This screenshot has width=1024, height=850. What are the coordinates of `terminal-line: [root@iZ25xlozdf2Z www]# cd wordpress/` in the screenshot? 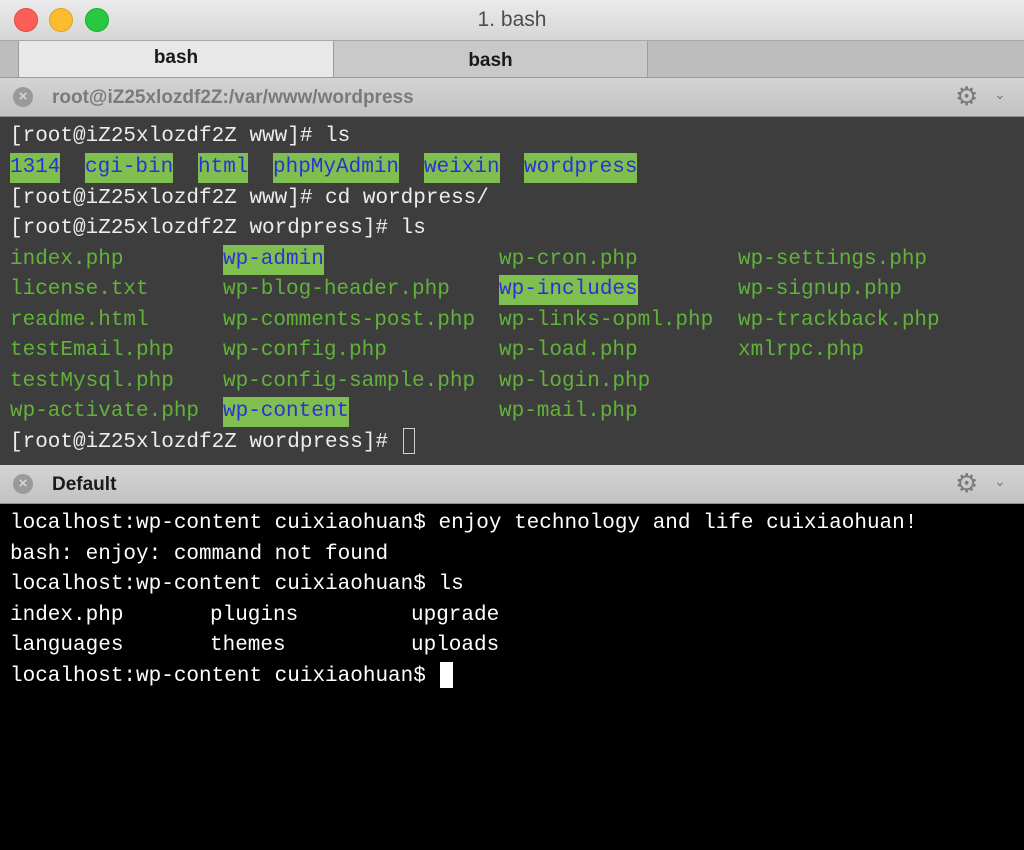 It's located at (249, 198).